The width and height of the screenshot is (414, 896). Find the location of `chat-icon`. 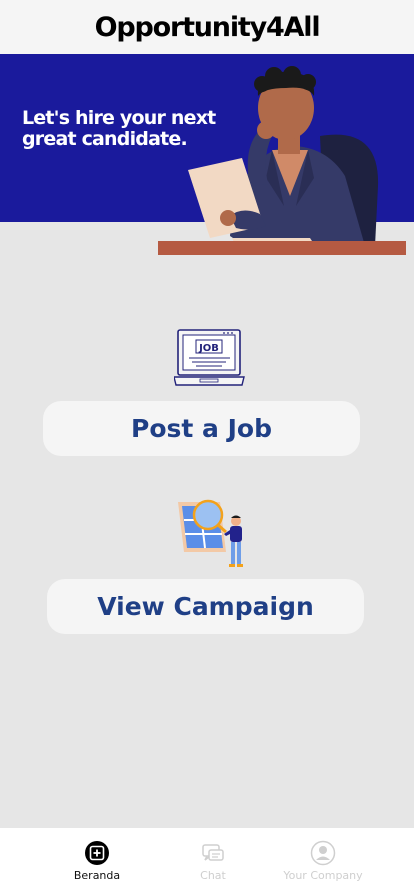

chat-icon is located at coordinates (213, 852).